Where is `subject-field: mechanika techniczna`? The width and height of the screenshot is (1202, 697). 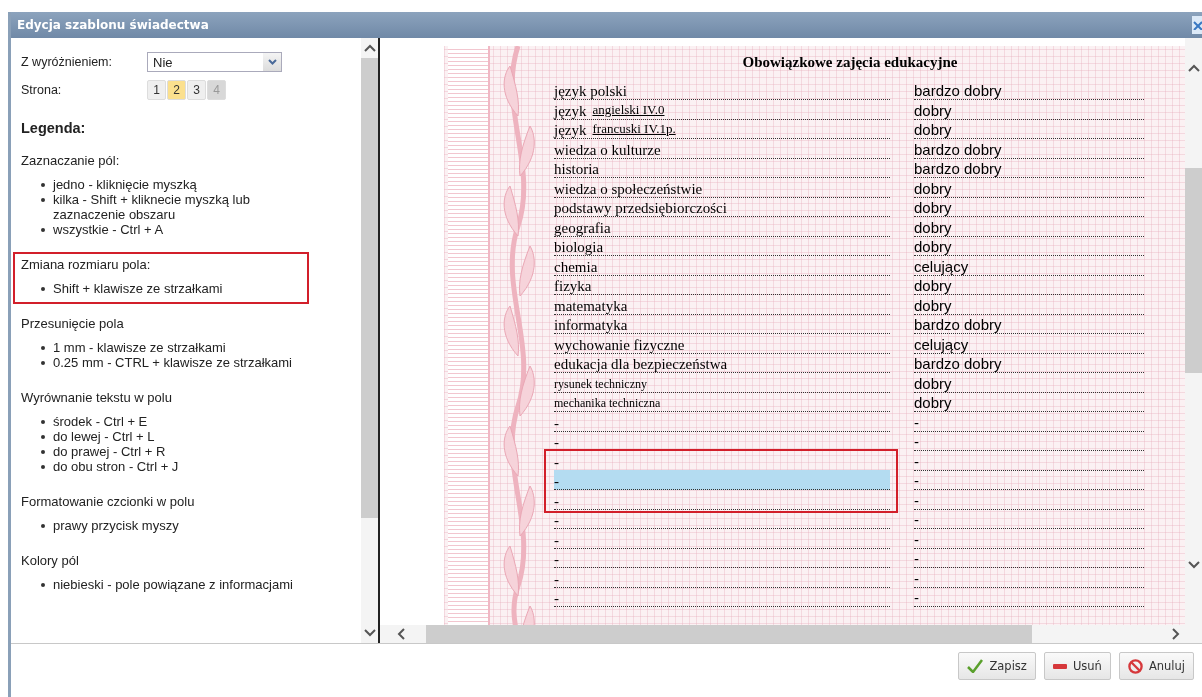
subject-field: mechanika techniczna is located at coordinates (607, 403).